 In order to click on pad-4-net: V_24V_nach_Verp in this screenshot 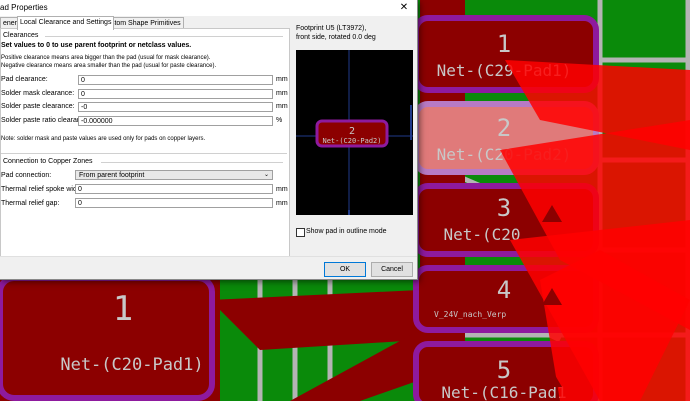, I will do `click(470, 314)`.